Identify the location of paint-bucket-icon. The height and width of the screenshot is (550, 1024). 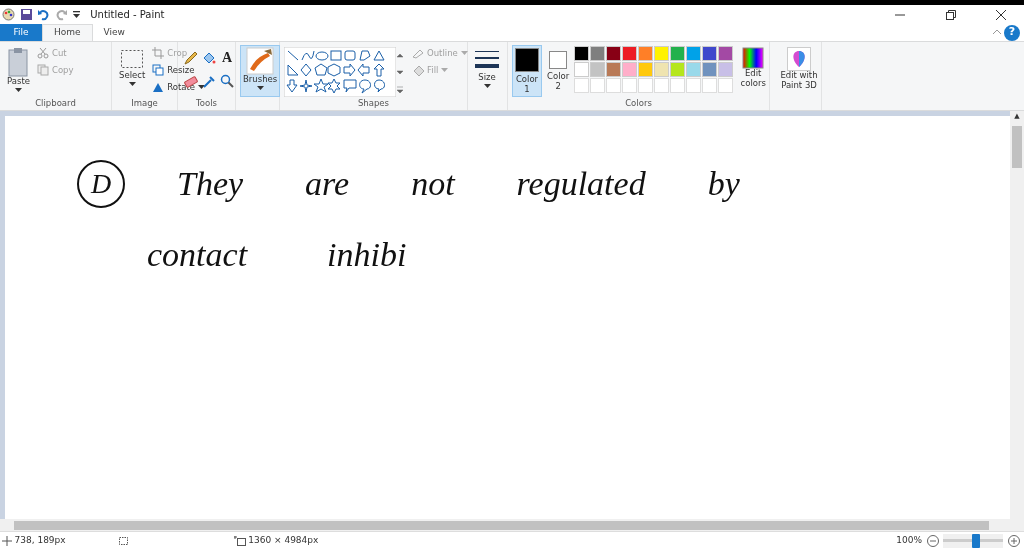
(209, 58).